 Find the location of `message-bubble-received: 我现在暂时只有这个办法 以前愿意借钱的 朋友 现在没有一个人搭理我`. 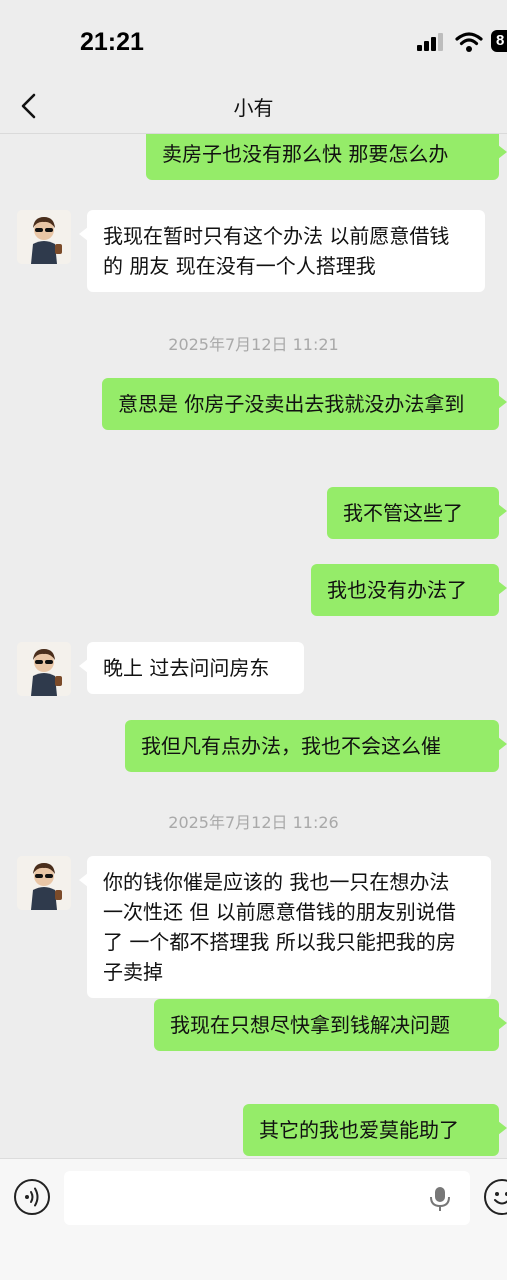

message-bubble-received: 我现在暂时只有这个办法 以前愿意借钱的 朋友 现在没有一个人搭理我 is located at coordinates (282, 251).